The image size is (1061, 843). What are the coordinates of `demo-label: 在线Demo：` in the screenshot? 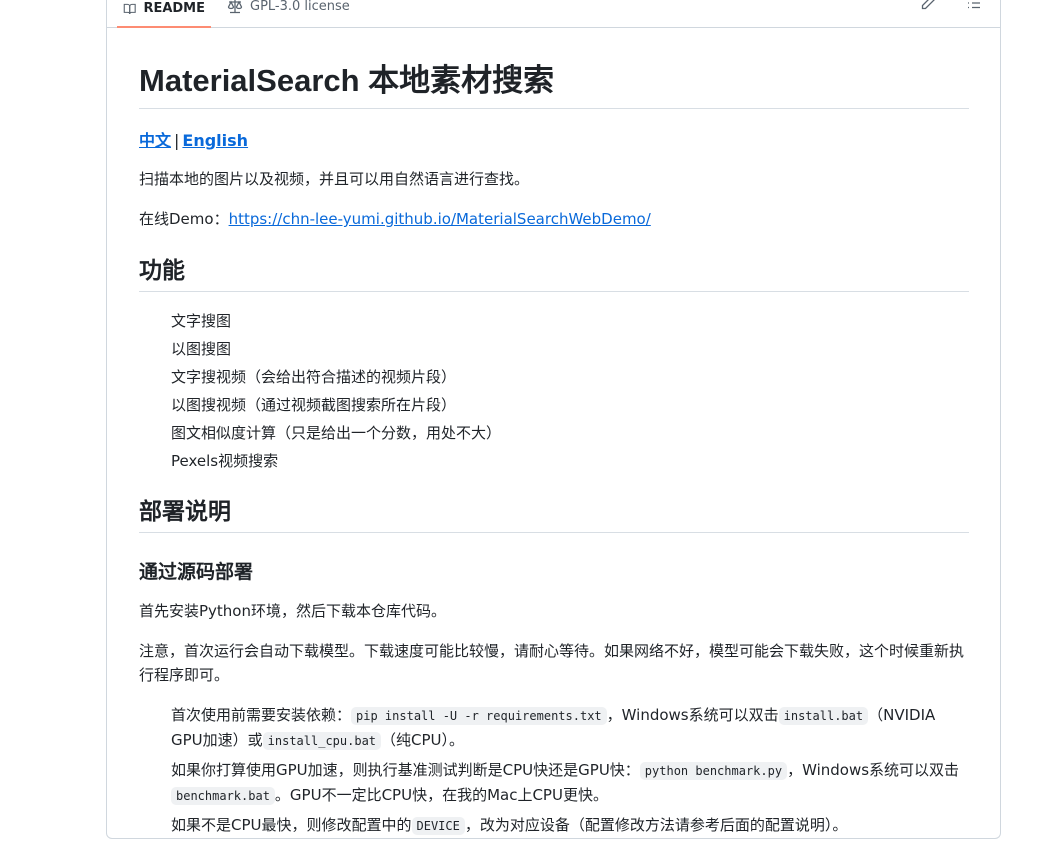 It's located at (184, 219).